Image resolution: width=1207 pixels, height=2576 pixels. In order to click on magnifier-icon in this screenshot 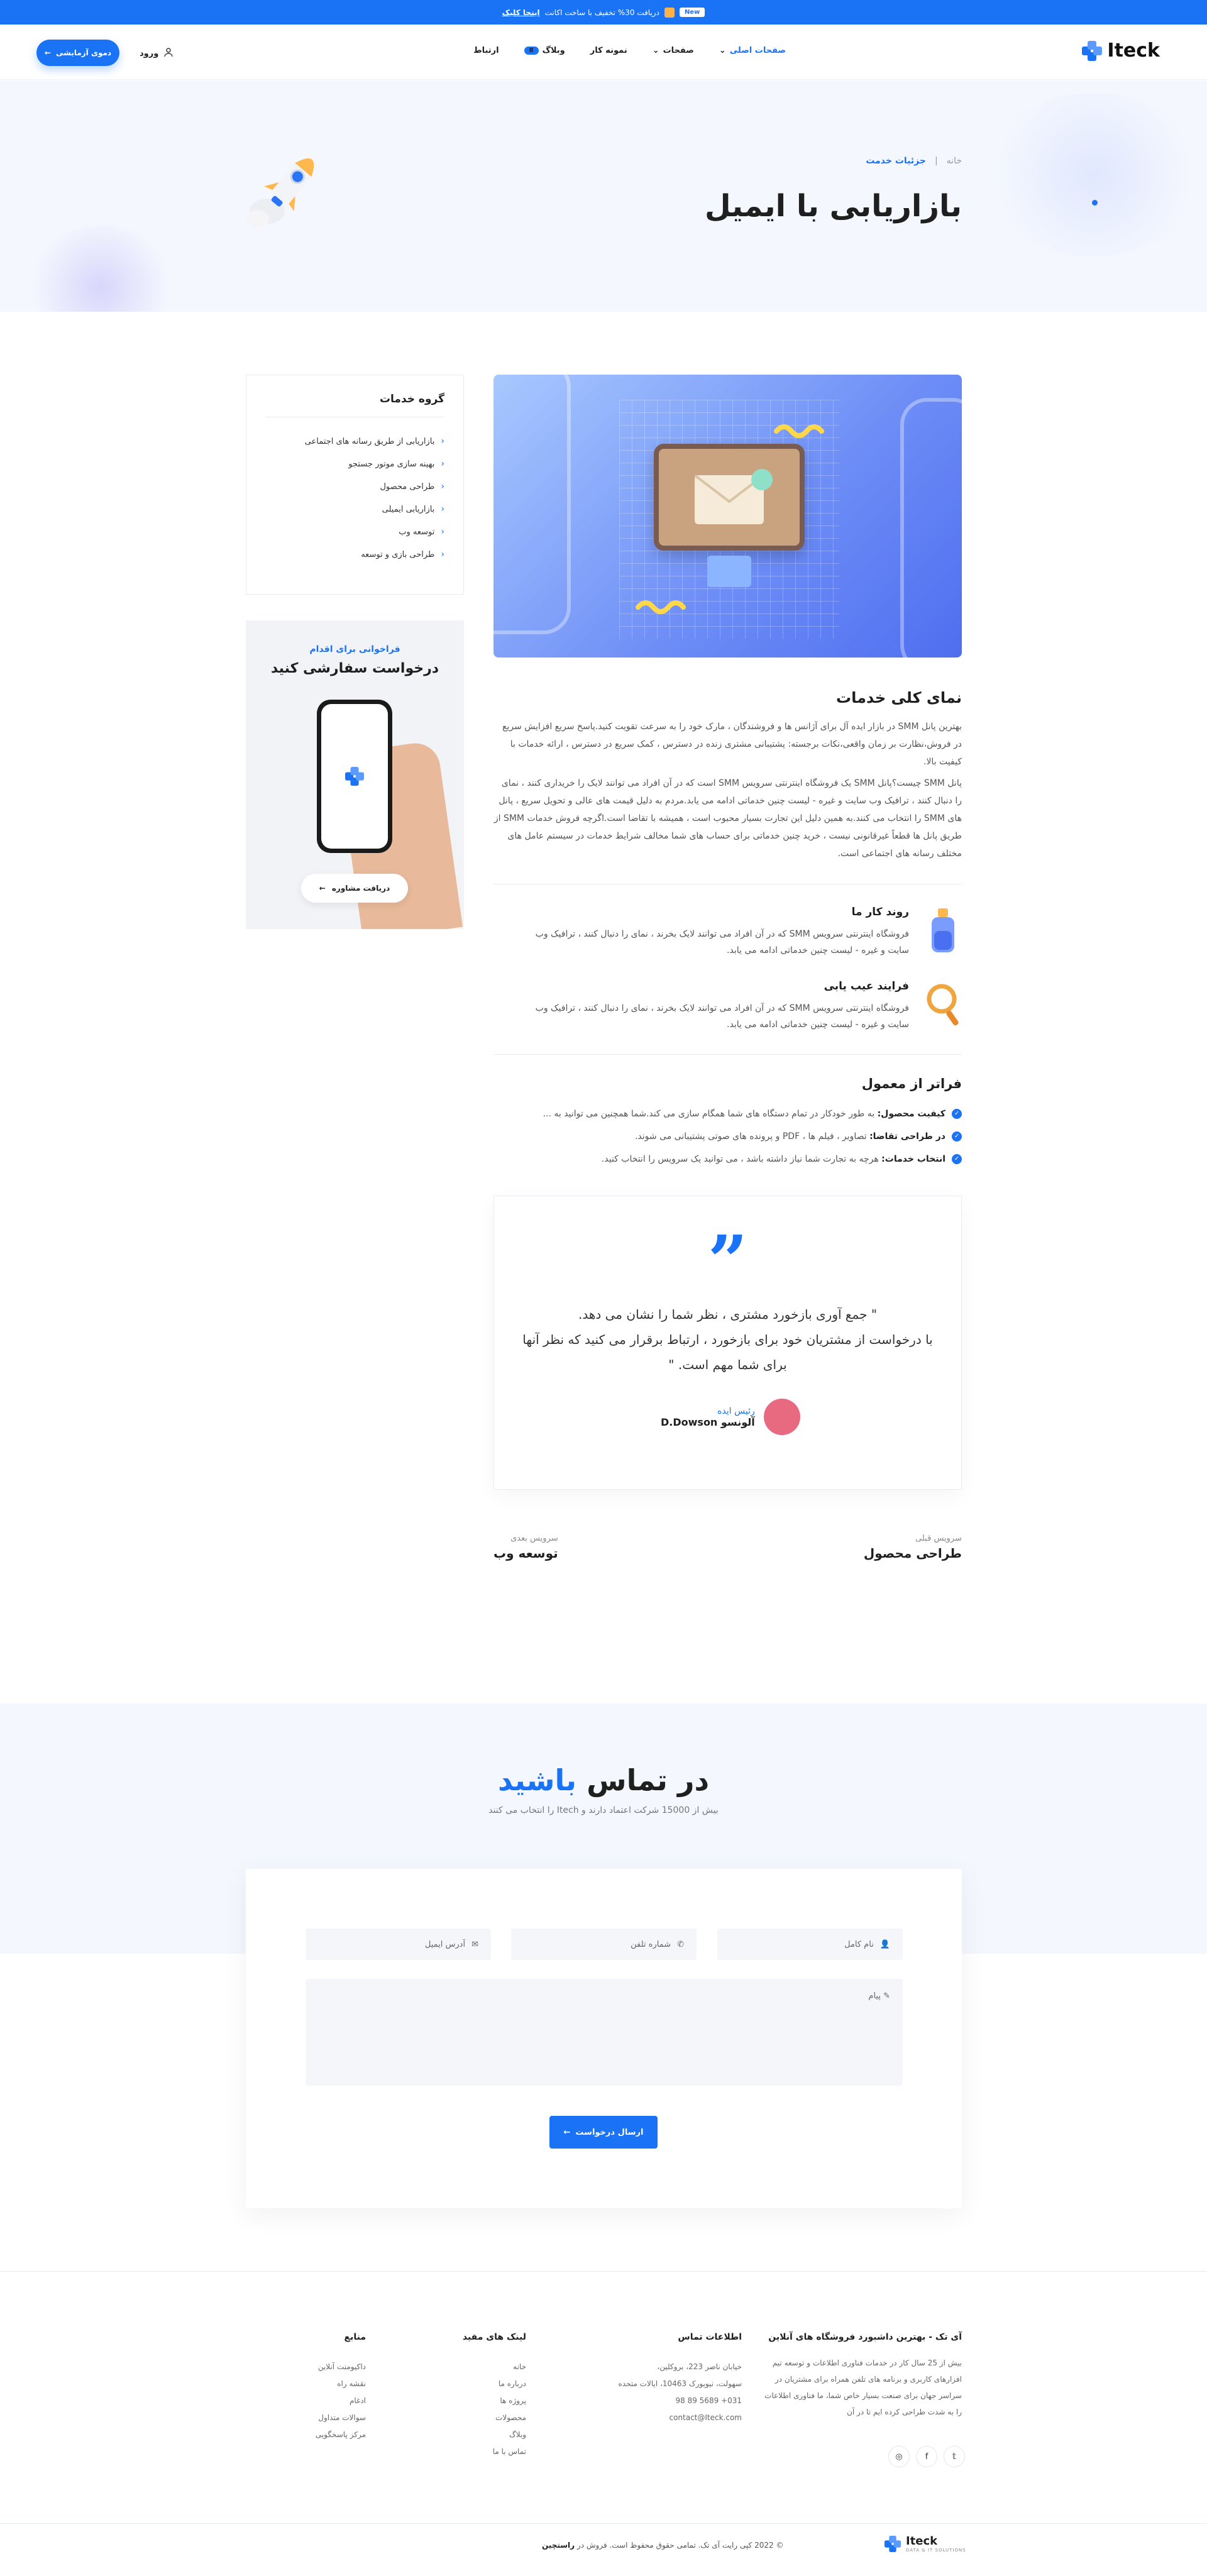, I will do `click(943, 1005)`.